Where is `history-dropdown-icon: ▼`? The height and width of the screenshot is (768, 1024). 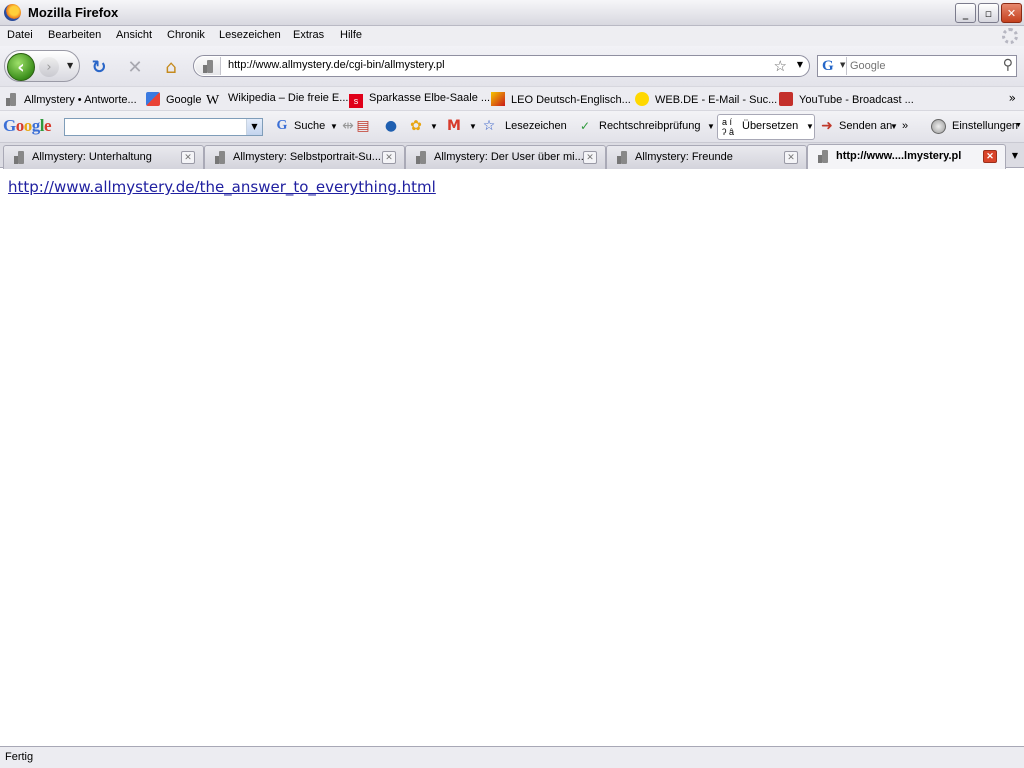
history-dropdown-icon: ▼ is located at coordinates (70, 65).